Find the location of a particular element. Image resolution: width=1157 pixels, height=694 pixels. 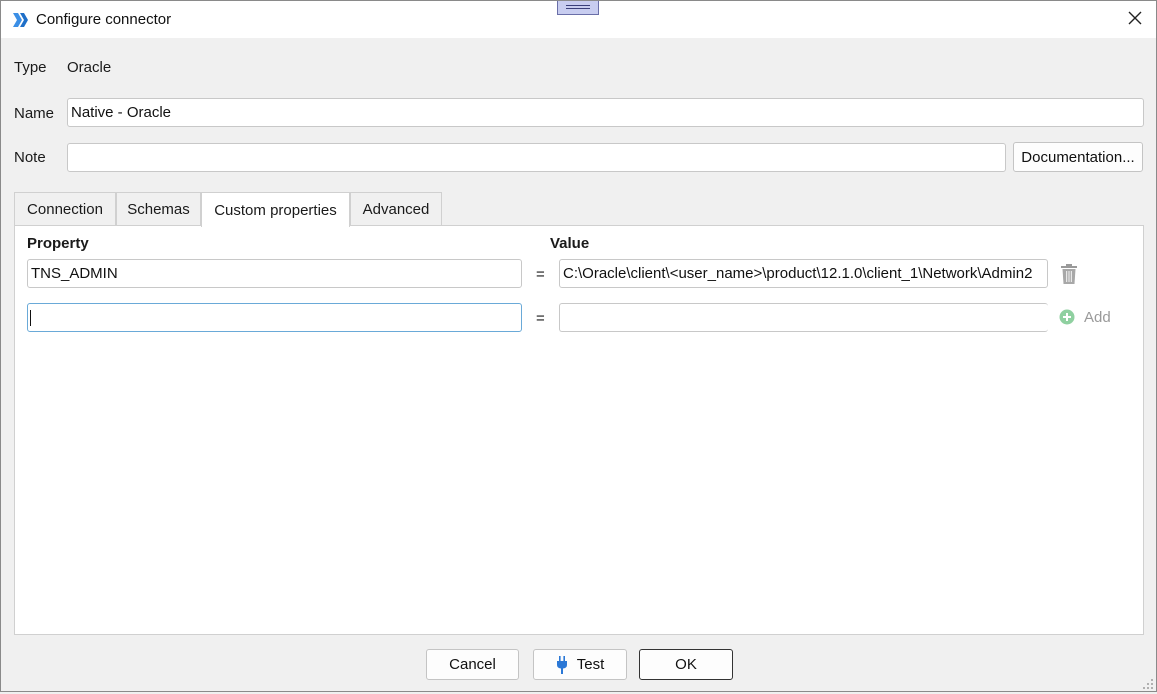

tab-advanced: Advanced is located at coordinates (396, 209).